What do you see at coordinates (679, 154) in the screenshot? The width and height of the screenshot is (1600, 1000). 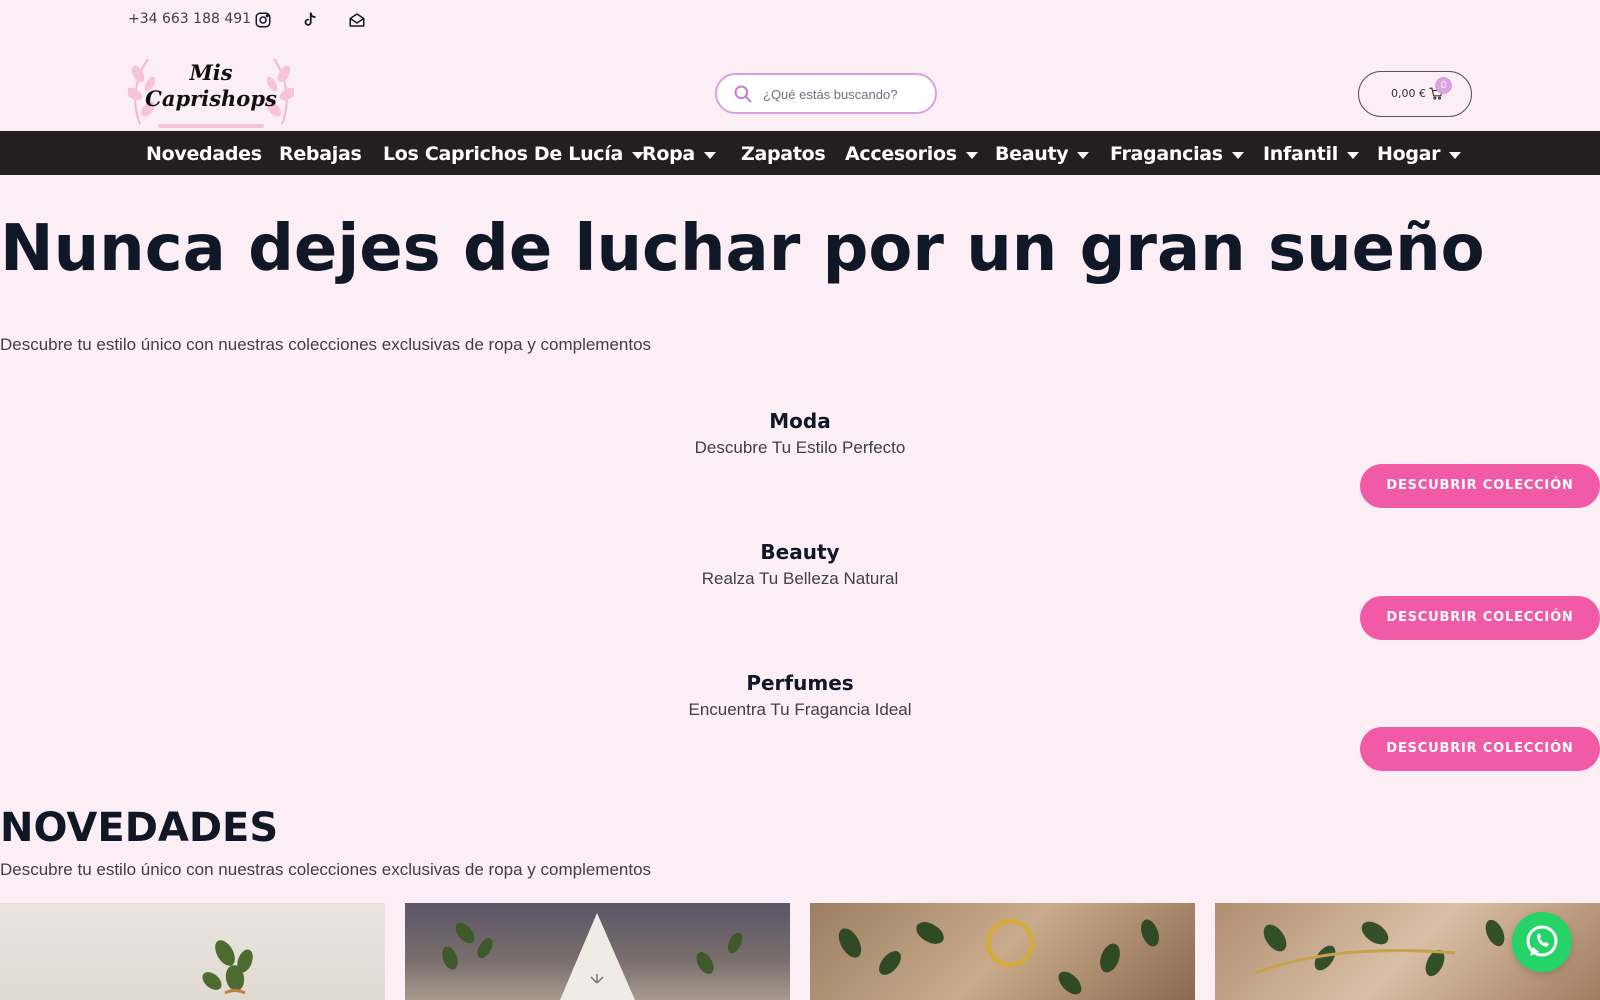 I see `nav-item-ropa: Ropa` at bounding box center [679, 154].